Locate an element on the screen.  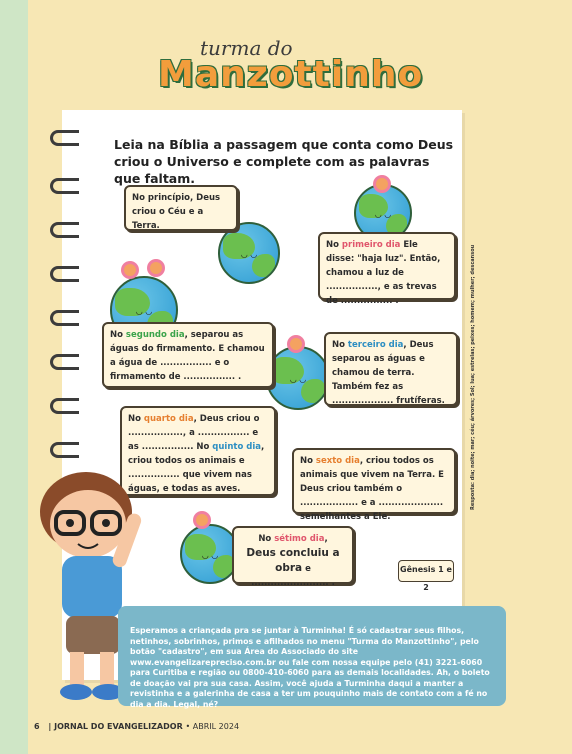
day-label: quarto dia is located at coordinates (168, 419).